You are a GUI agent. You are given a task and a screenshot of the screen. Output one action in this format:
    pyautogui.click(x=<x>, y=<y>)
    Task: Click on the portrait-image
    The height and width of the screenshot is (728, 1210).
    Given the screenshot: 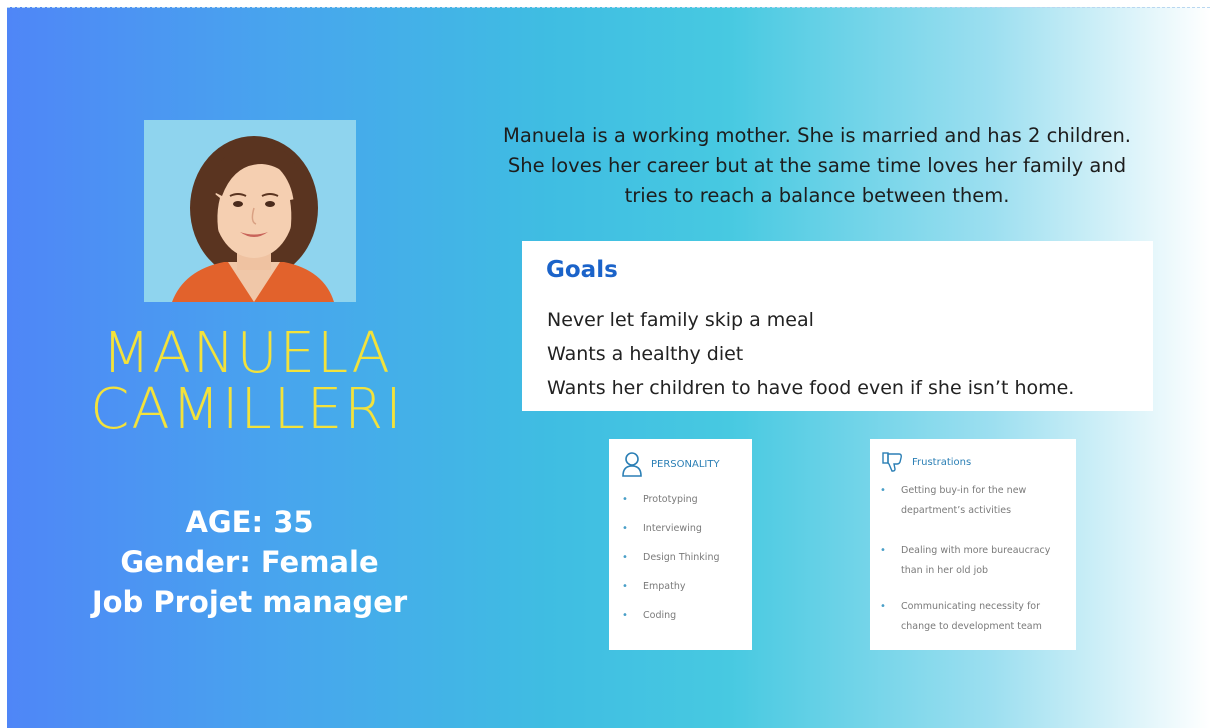 What is the action you would take?
    pyautogui.click(x=250, y=211)
    